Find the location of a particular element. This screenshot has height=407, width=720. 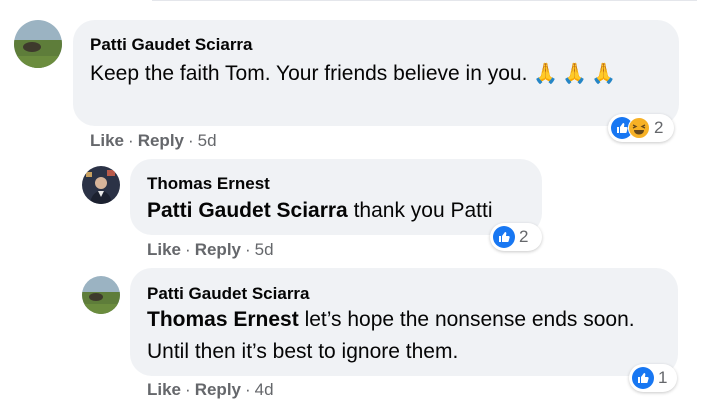

reaction-count: 1 is located at coordinates (663, 377).